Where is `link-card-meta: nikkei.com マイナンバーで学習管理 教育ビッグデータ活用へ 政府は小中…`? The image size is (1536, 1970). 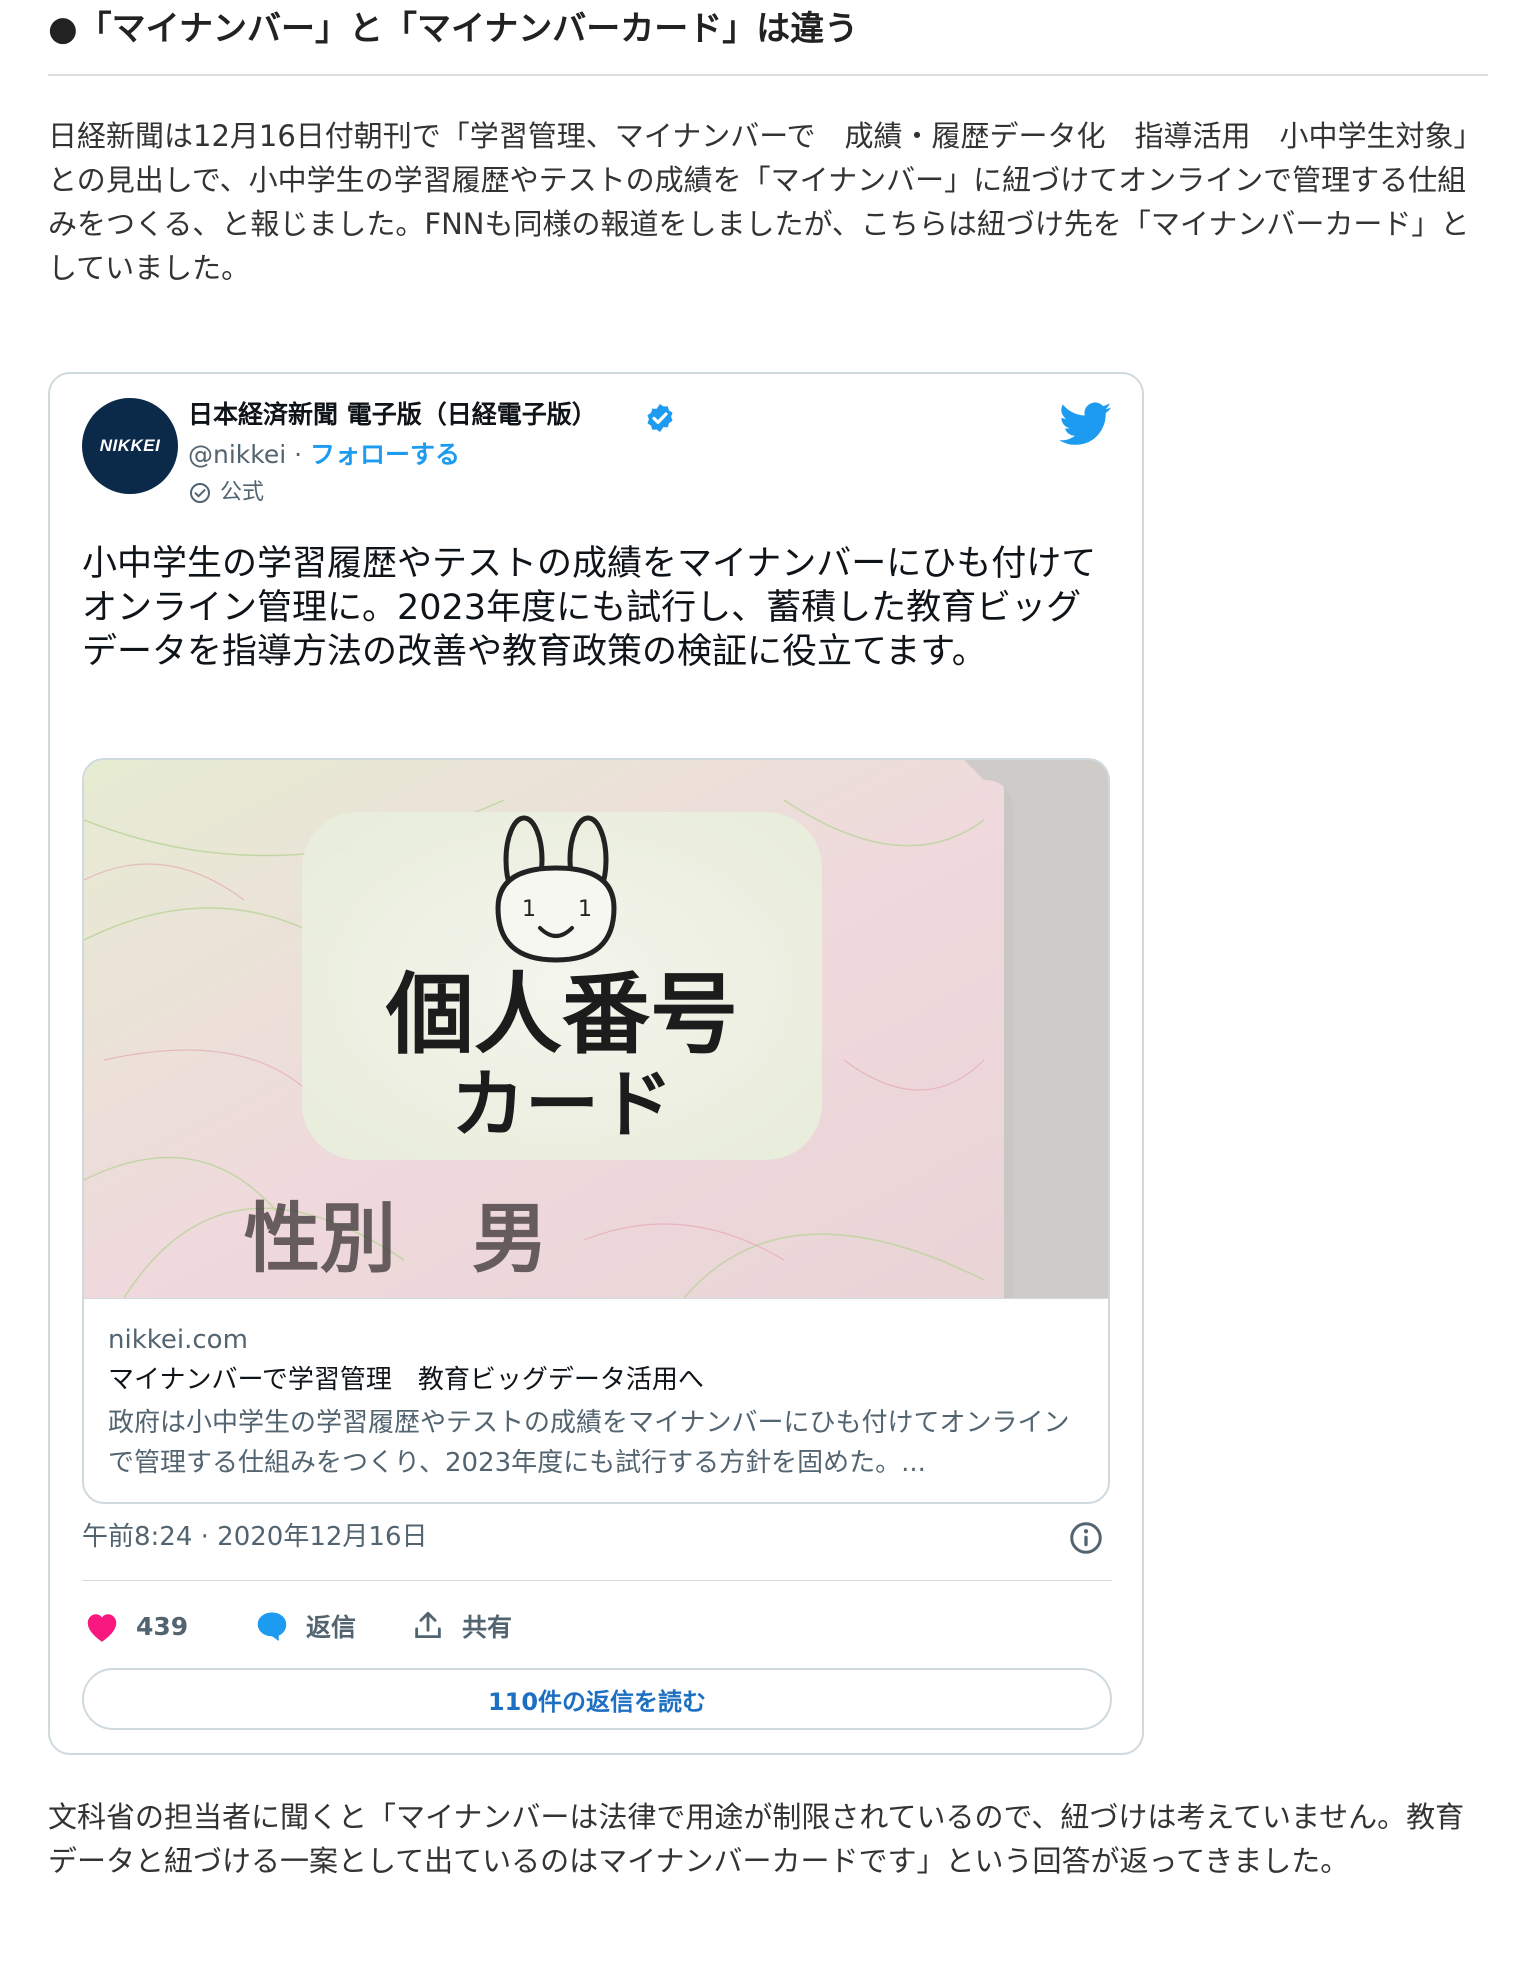 link-card-meta: nikkei.com マイナンバーで学習管理 教育ビッグデータ活用へ 政府は小中… is located at coordinates (596, 1400).